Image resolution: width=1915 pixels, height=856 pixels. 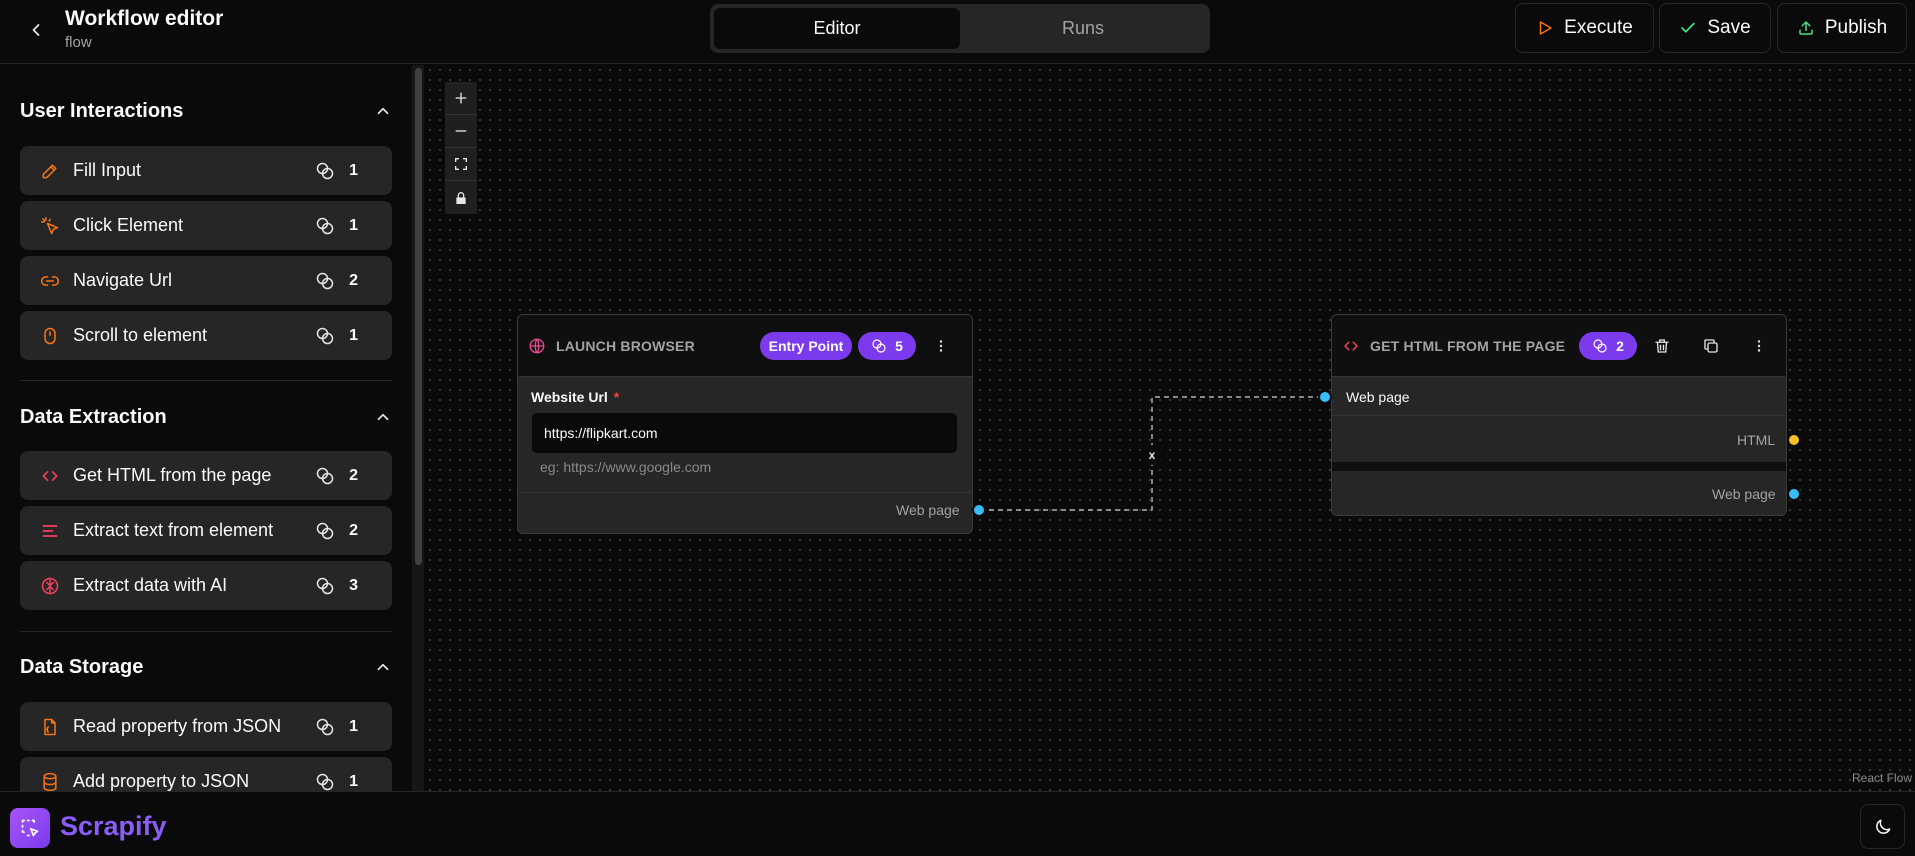 What do you see at coordinates (744, 433) in the screenshot?
I see `website-url-input: https://flipkart.com` at bounding box center [744, 433].